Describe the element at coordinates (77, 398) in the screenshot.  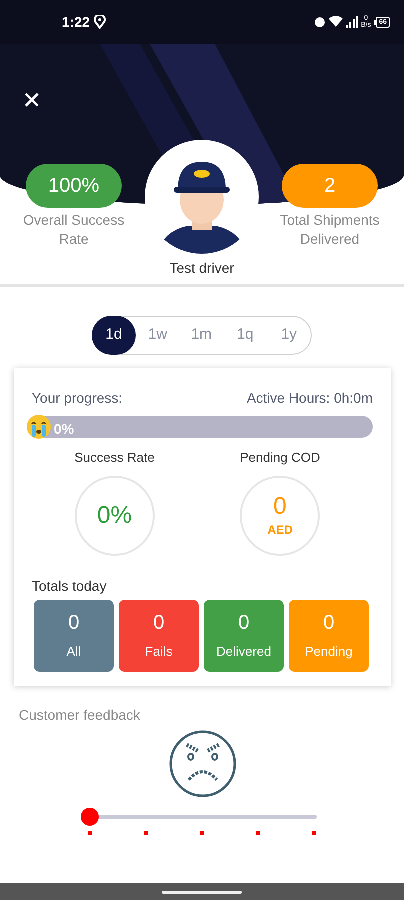
I see `progress-label: Your progress:` at that location.